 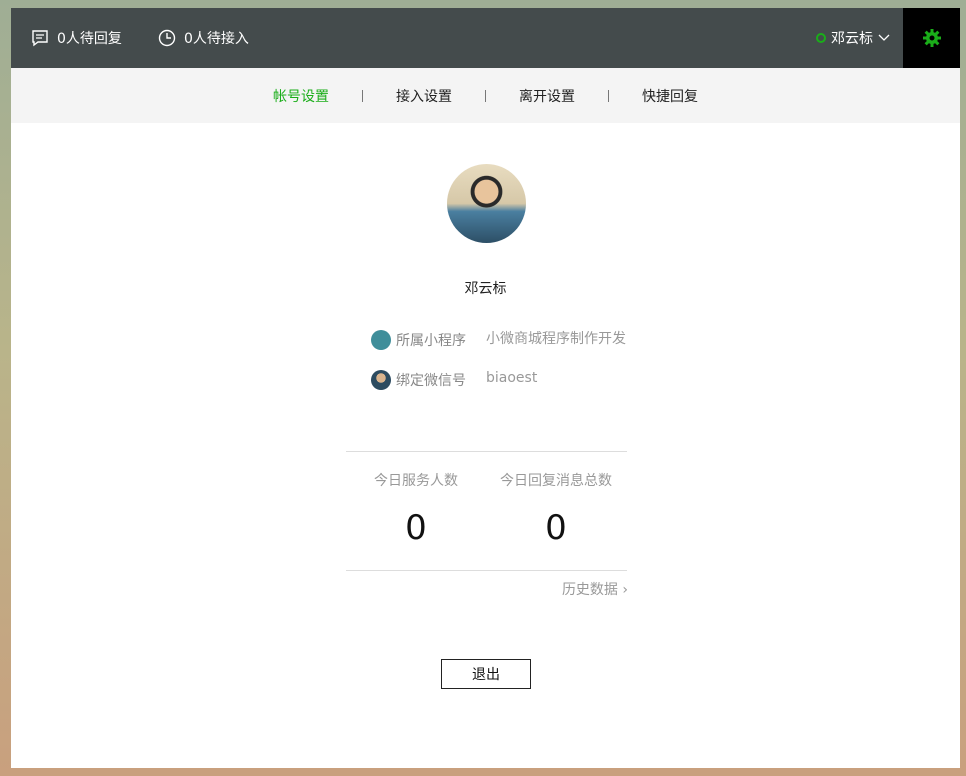 What do you see at coordinates (167, 38) in the screenshot?
I see `clock-icon` at bounding box center [167, 38].